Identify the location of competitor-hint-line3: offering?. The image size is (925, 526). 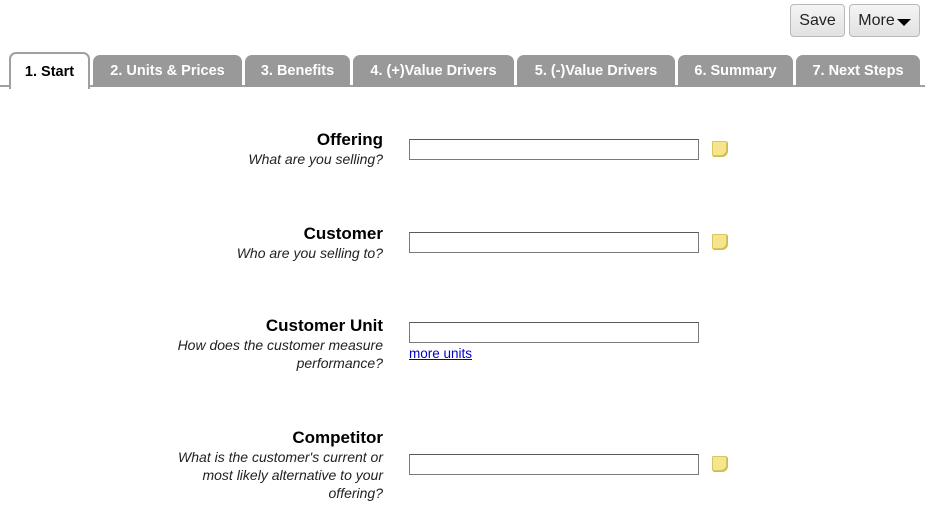
(355, 493).